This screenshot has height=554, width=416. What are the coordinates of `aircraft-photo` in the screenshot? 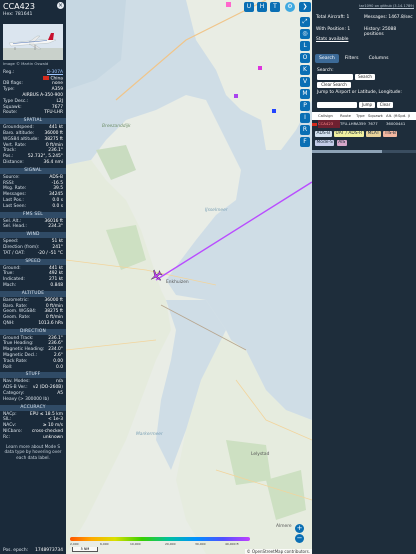 It's located at (33, 42).